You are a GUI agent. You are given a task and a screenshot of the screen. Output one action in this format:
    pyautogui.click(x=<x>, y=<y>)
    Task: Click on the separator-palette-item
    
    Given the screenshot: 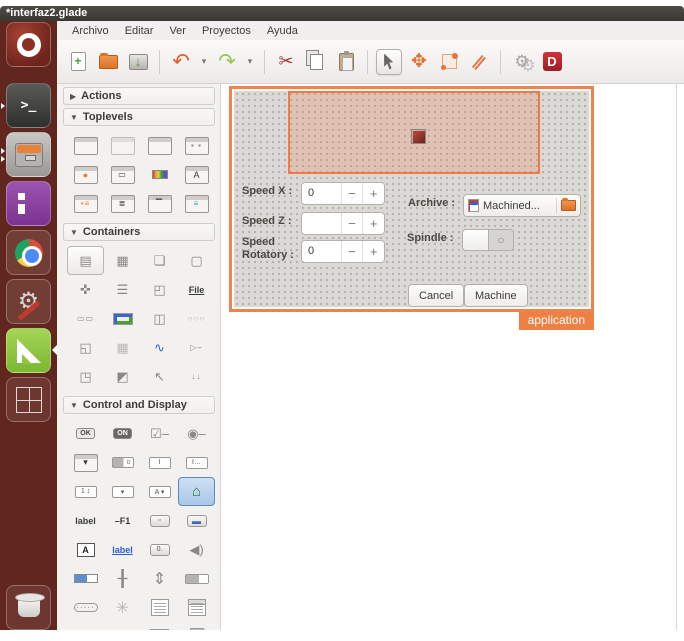 What is the action you would take?
    pyautogui.click(x=122, y=626)
    